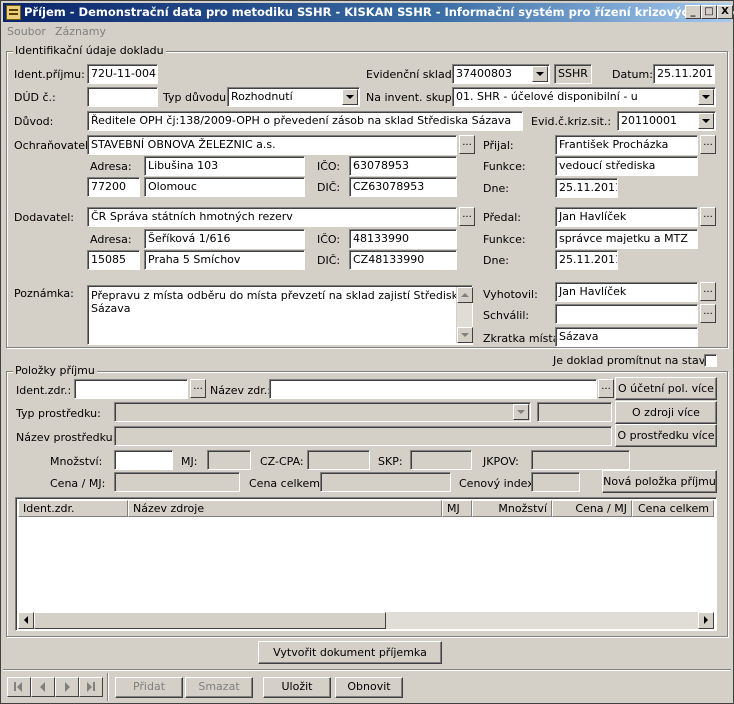 The width and height of the screenshot is (734, 704). What do you see at coordinates (240, 390) in the screenshot?
I see `nazevzdr-label: Název zdr.:` at bounding box center [240, 390].